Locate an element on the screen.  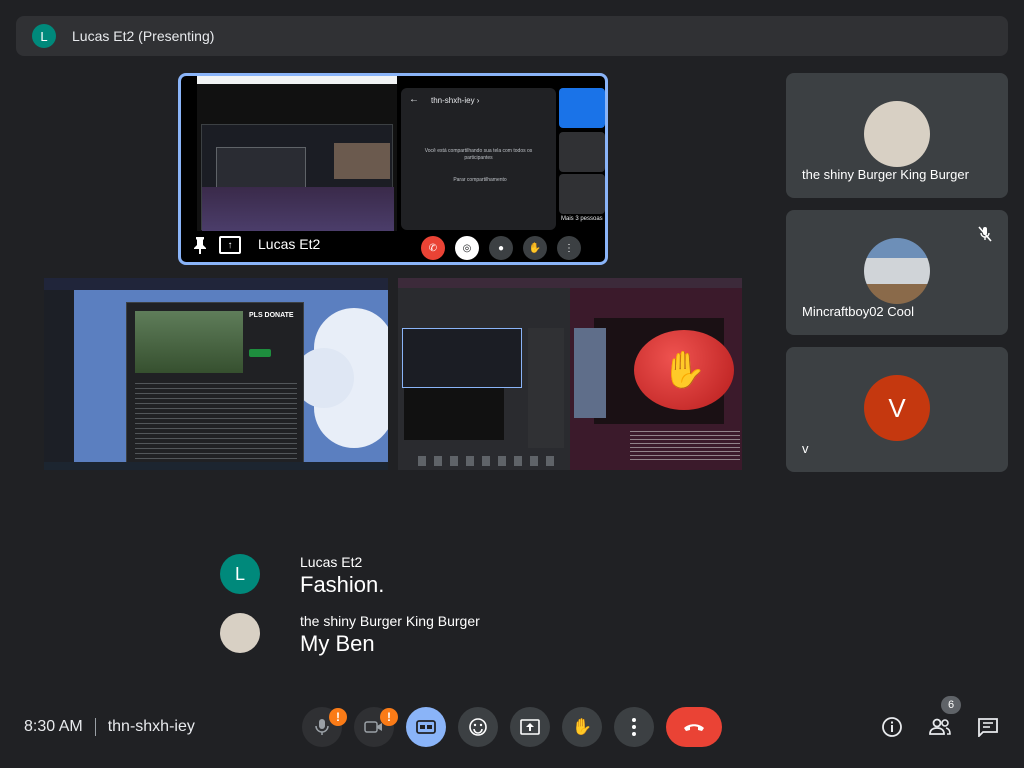
mic-off-icon is located at coordinates (985, 234).